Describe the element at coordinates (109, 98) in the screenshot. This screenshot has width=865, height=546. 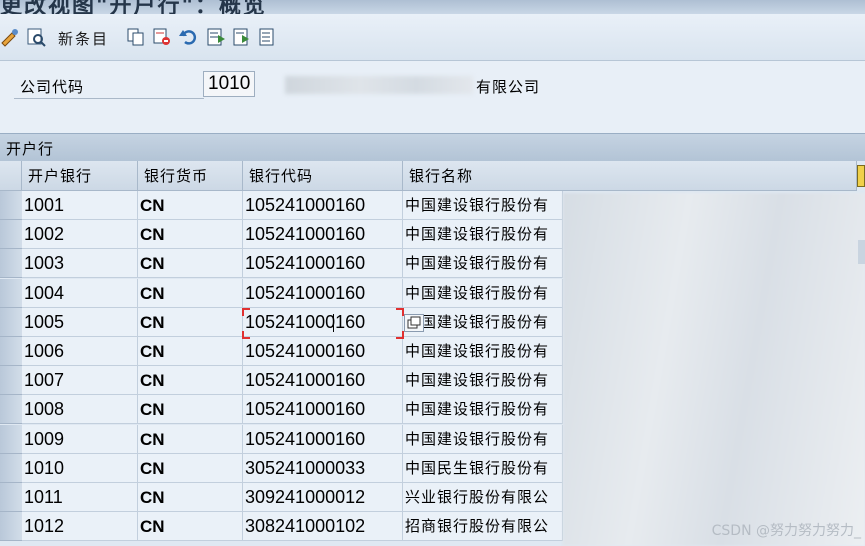
I see `label-underline` at that location.